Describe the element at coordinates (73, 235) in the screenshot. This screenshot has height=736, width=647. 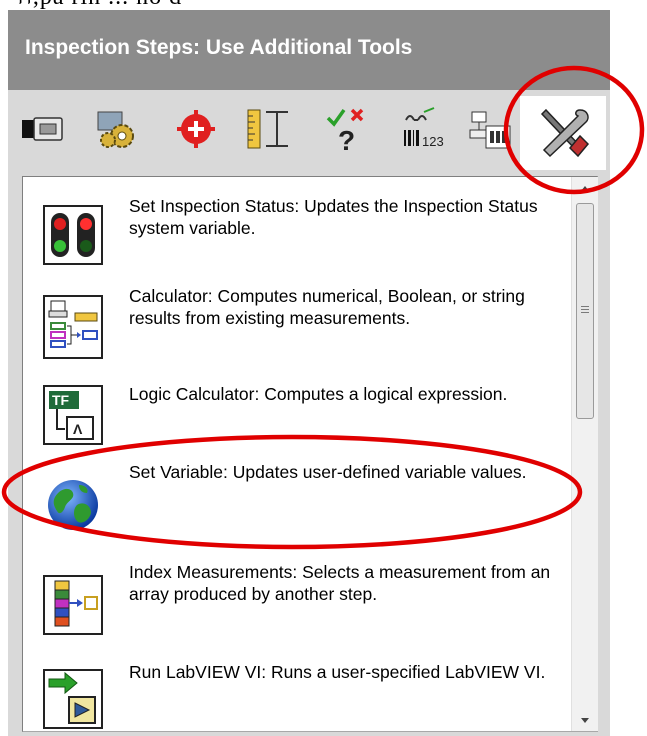
I see `traffic-light-icon` at that location.